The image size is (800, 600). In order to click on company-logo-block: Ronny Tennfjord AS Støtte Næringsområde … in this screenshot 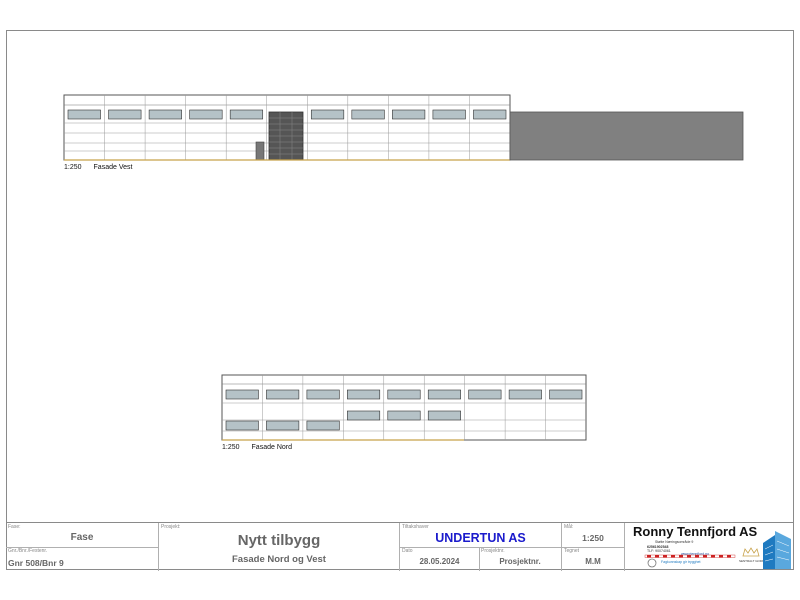, I will do `click(709, 547)`.